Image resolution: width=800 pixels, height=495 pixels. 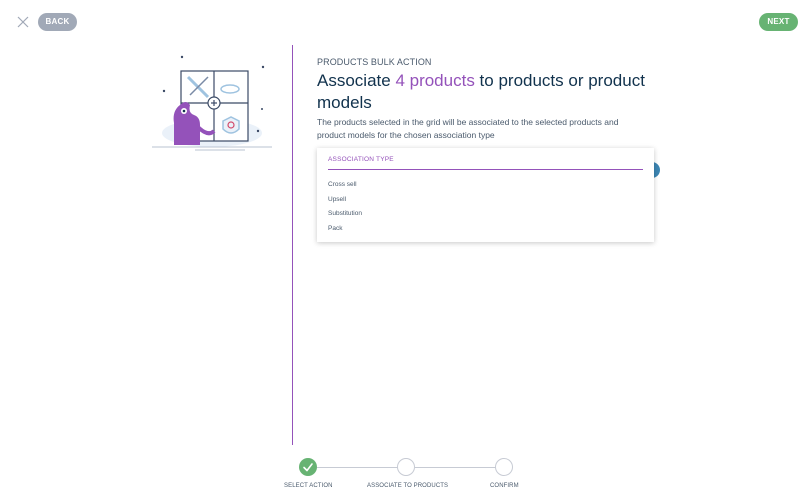 What do you see at coordinates (406, 467) in the screenshot?
I see `step-associate-indicator` at bounding box center [406, 467].